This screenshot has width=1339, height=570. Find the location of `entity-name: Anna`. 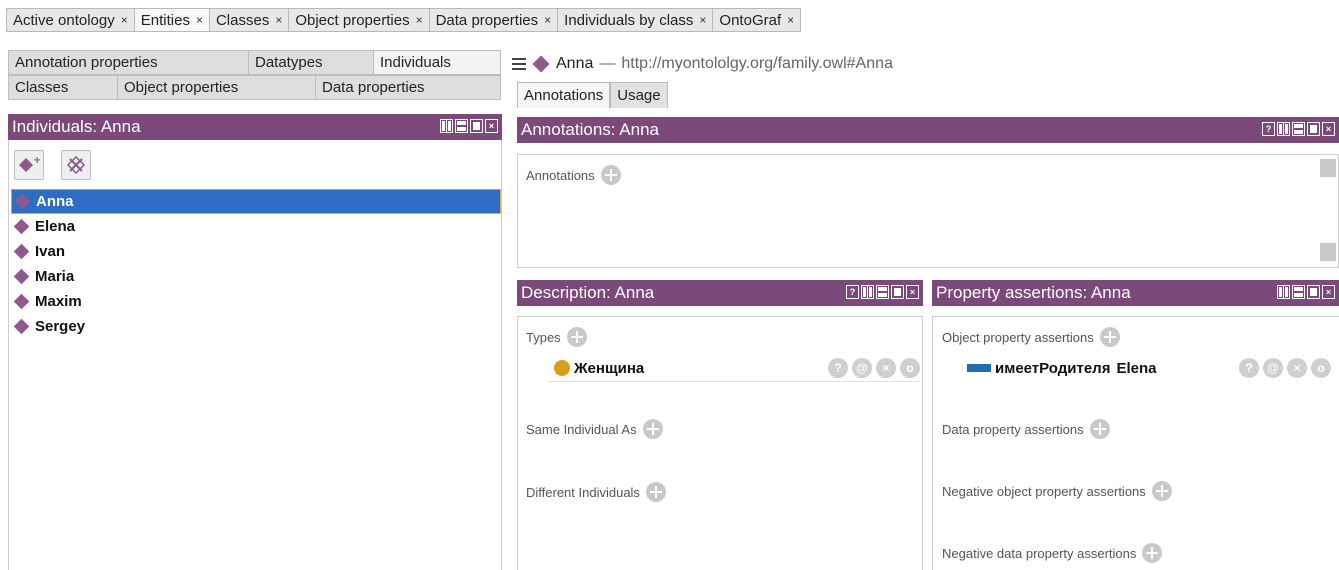

entity-name: Anna is located at coordinates (575, 63).